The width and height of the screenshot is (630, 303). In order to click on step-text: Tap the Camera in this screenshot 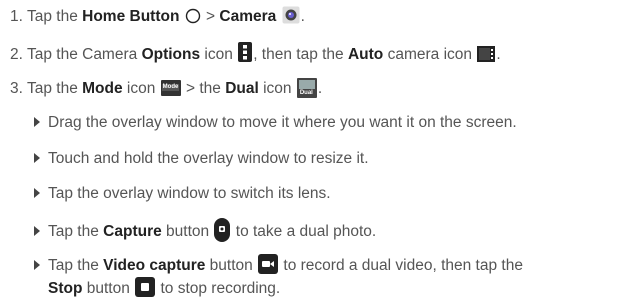, I will do `click(84, 54)`.